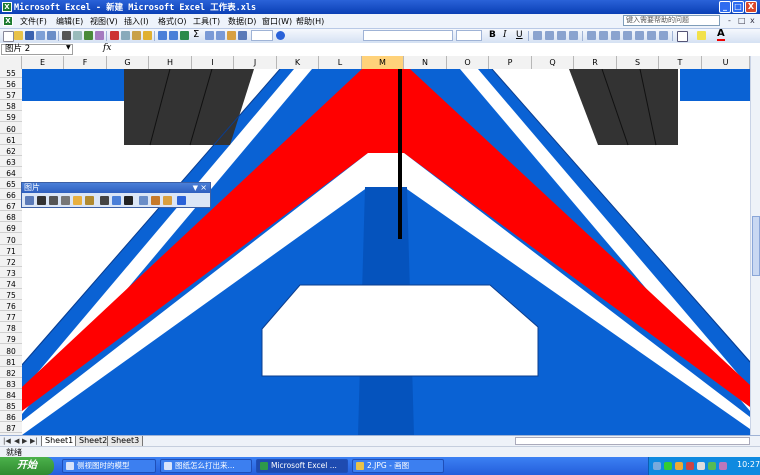 Image resolution: width=760 pixels, height=475 pixels. What do you see at coordinates (615, 35) in the screenshot?
I see `comma-style-icon` at bounding box center [615, 35].